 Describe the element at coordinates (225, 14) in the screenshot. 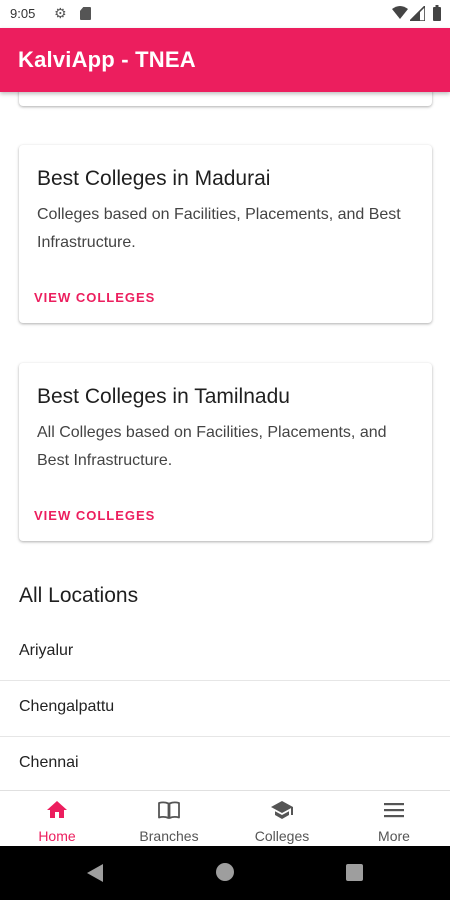

I see `status-bar: 9:05 ⚙` at that location.